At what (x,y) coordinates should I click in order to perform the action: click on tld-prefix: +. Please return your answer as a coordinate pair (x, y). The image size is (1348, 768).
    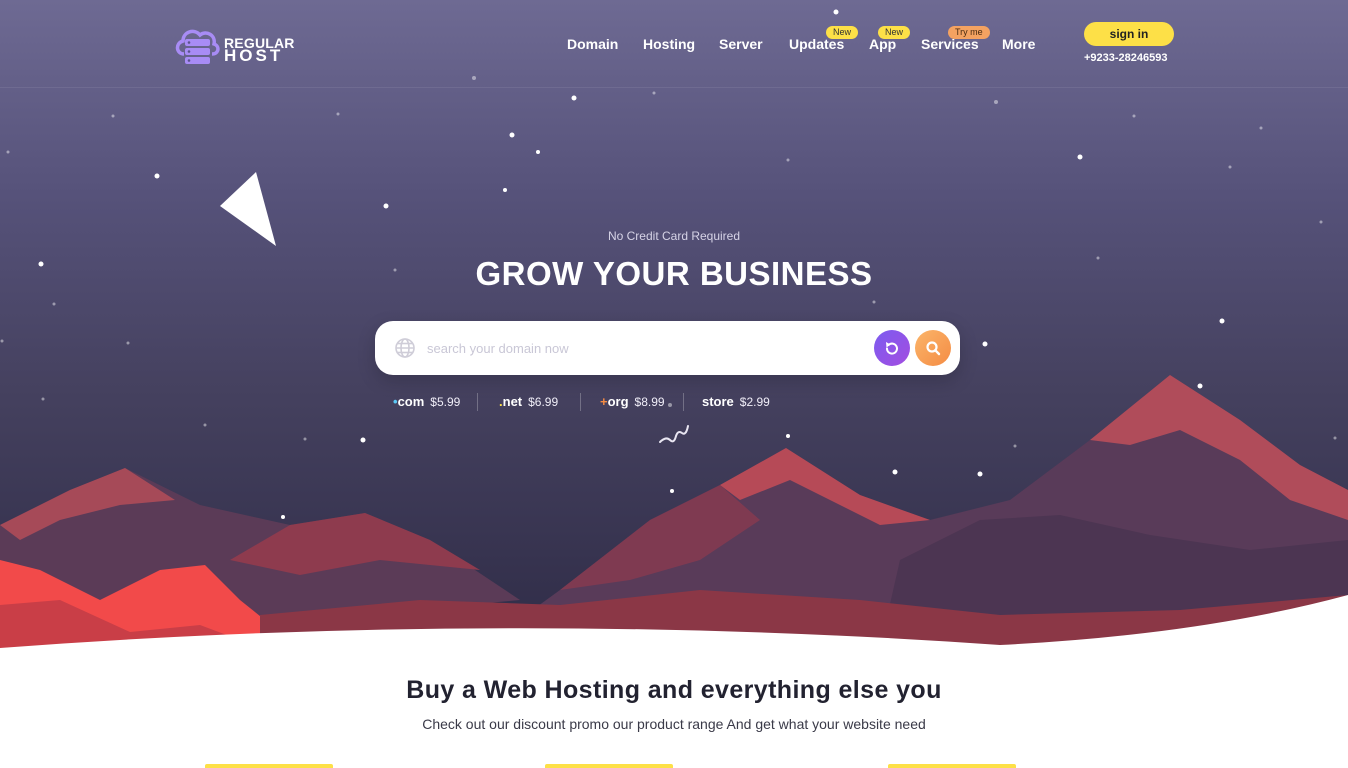
    Looking at the image, I should click on (604, 401).